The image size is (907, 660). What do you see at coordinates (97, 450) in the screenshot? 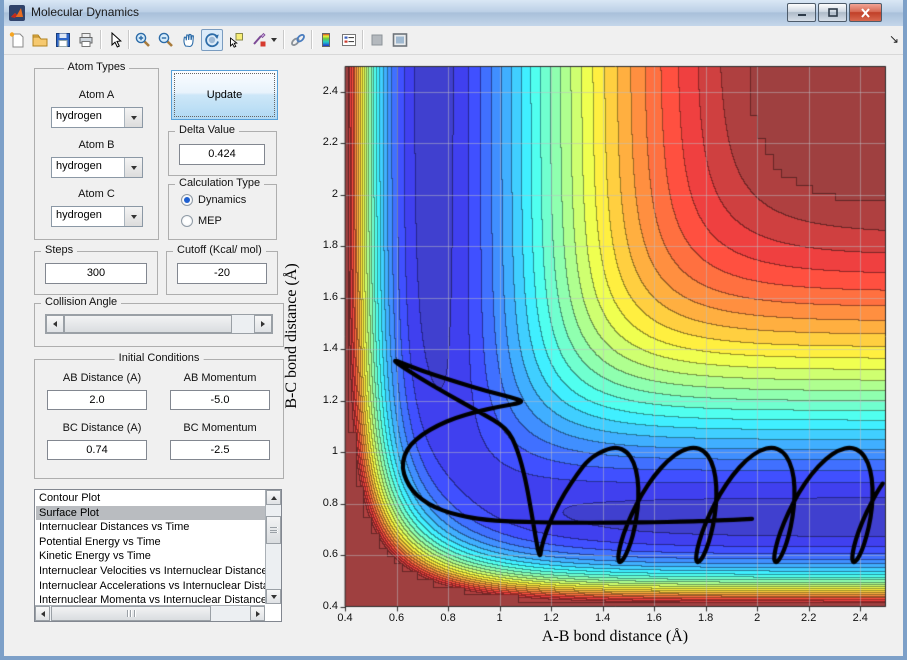
I see `bc-distance-field: 0.74` at bounding box center [97, 450].